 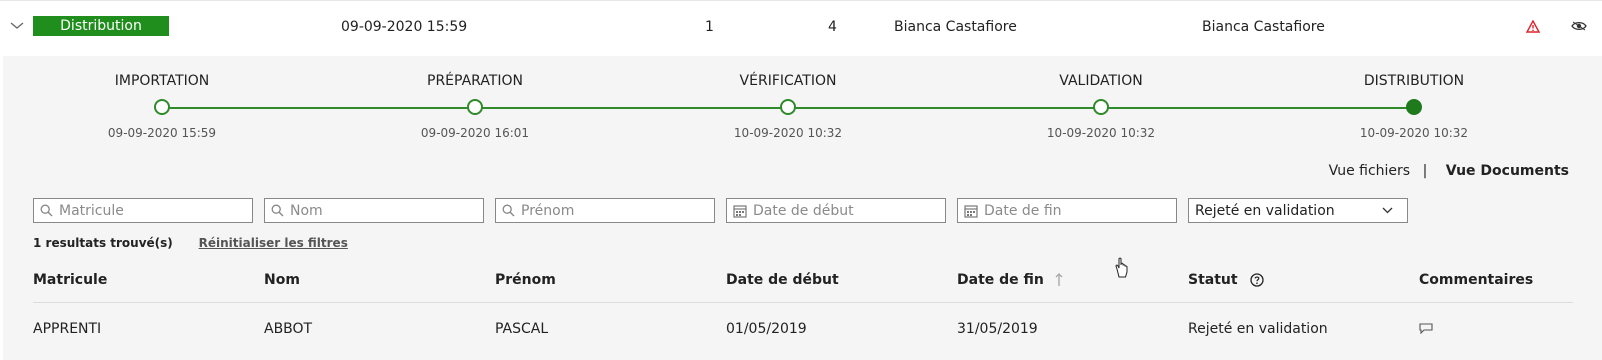 I want to click on step-label: VÉRIFICATION, so click(x=788, y=81).